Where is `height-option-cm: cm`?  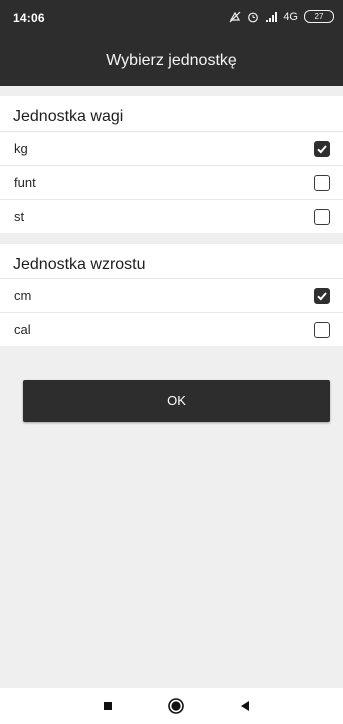 height-option-cm: cm is located at coordinates (171, 295).